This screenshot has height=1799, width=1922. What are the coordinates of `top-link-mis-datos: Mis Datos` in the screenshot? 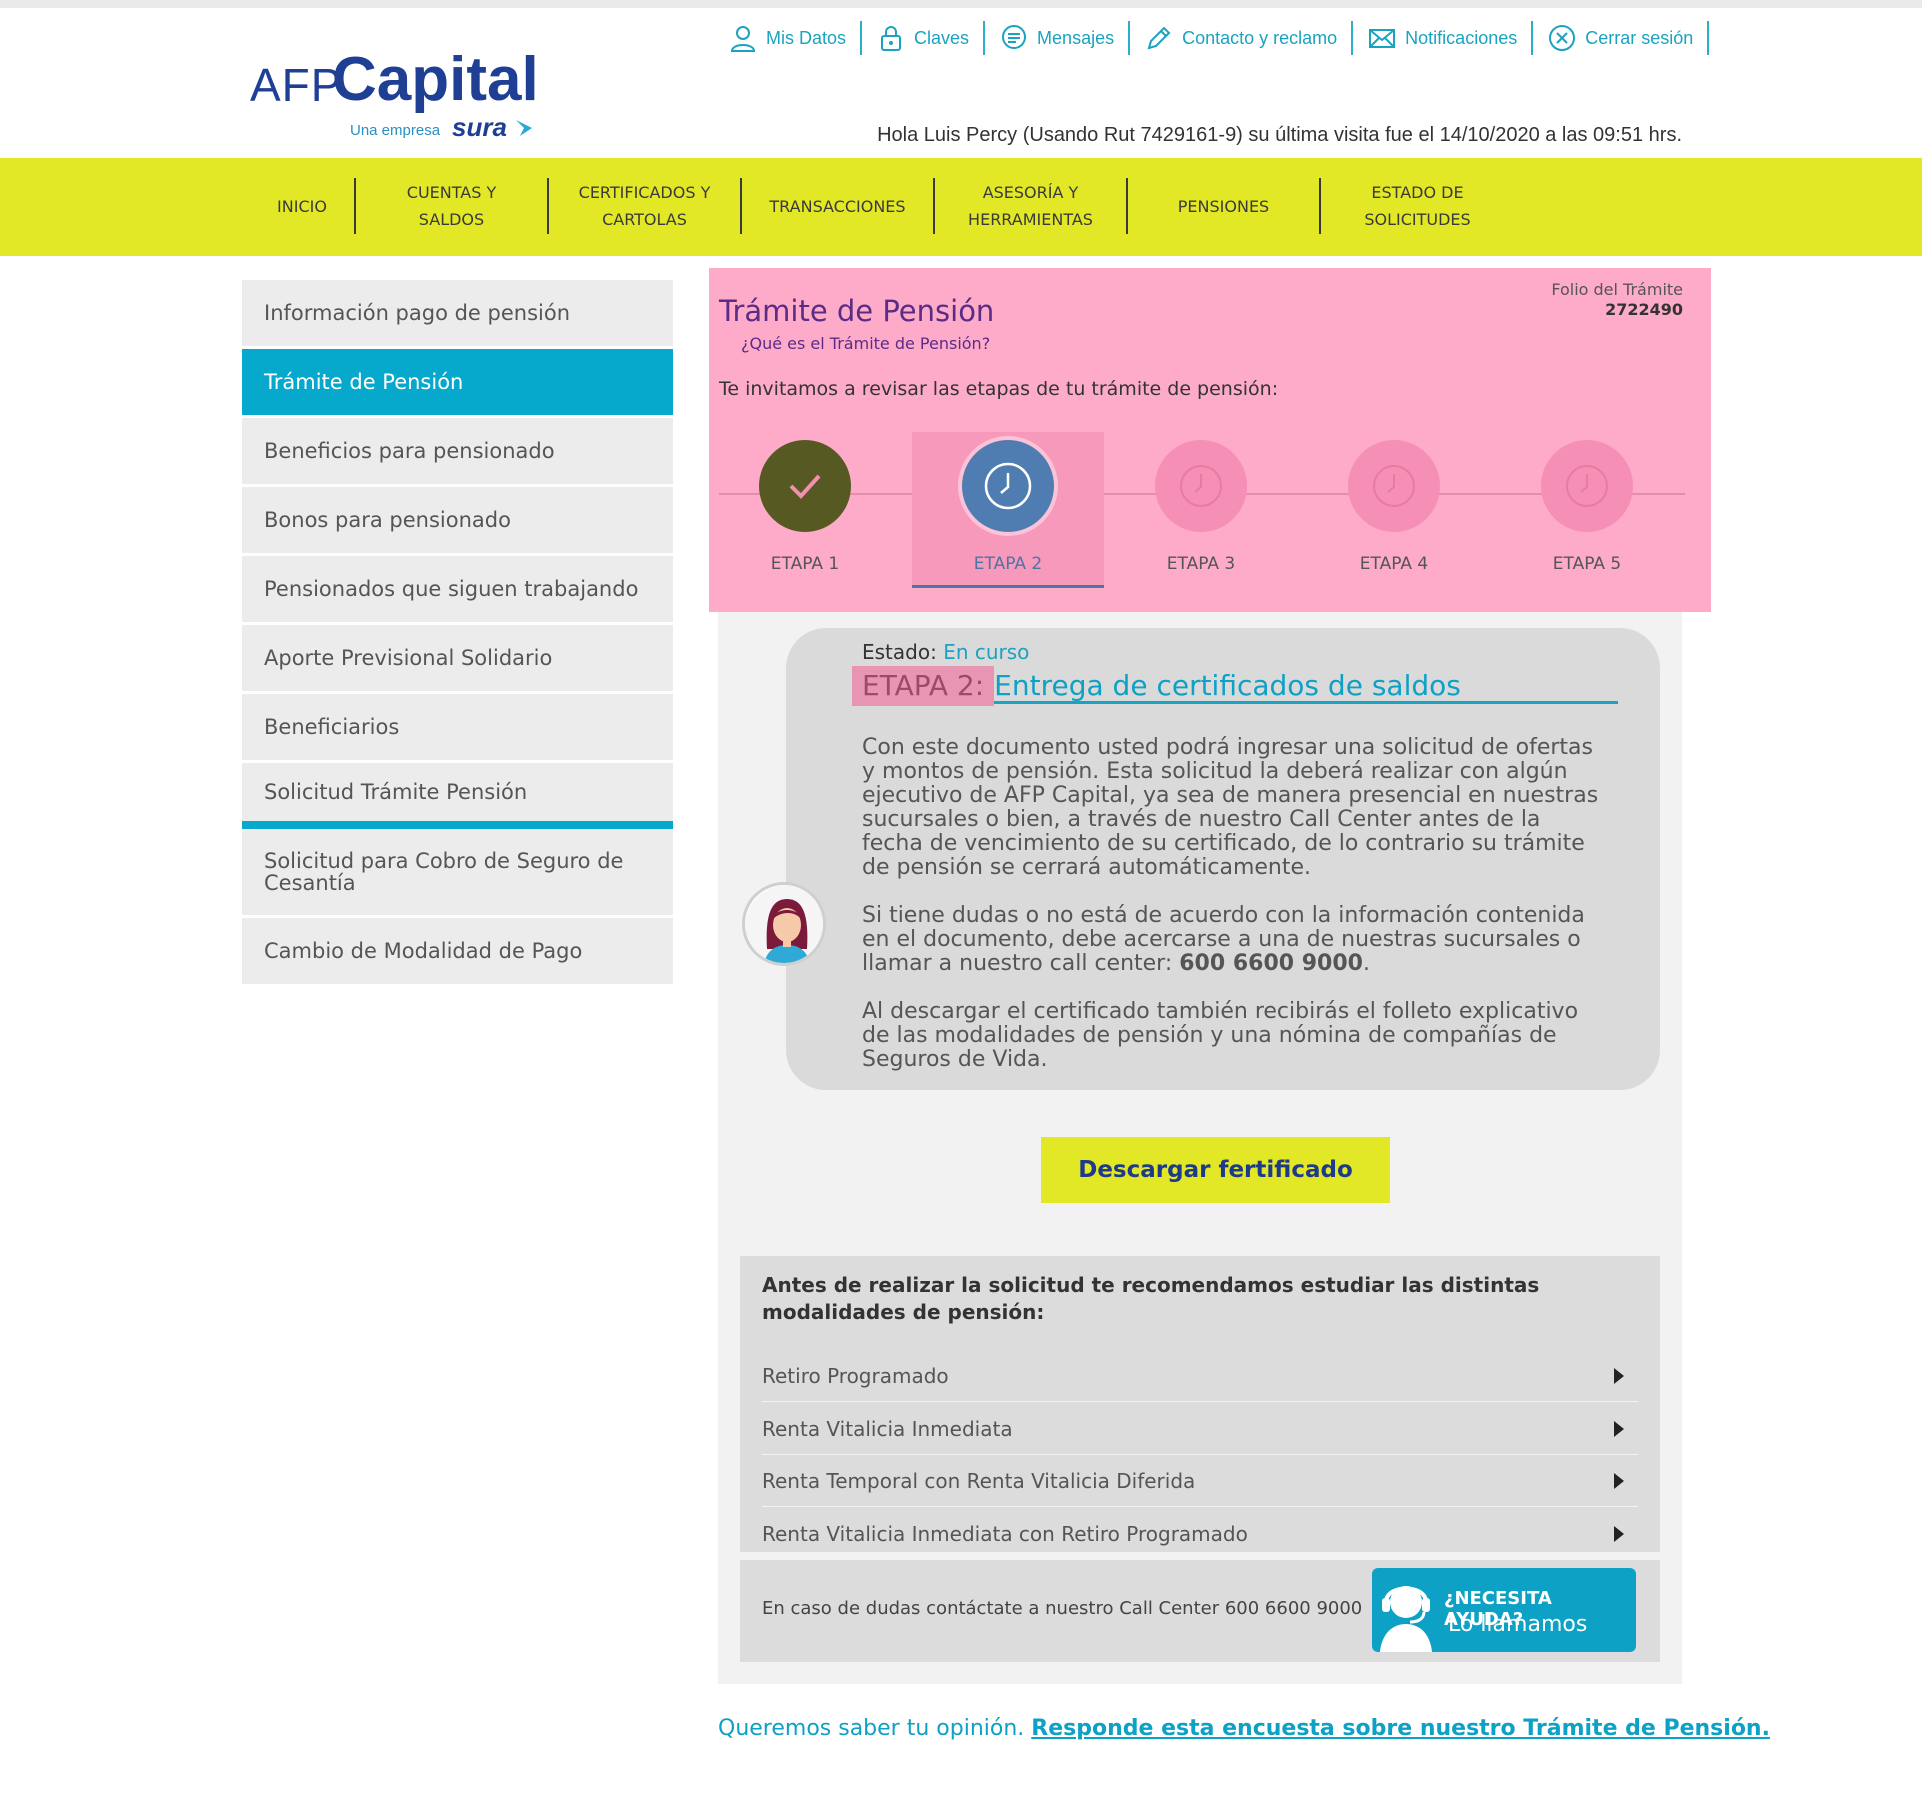 It's located at (788, 38).